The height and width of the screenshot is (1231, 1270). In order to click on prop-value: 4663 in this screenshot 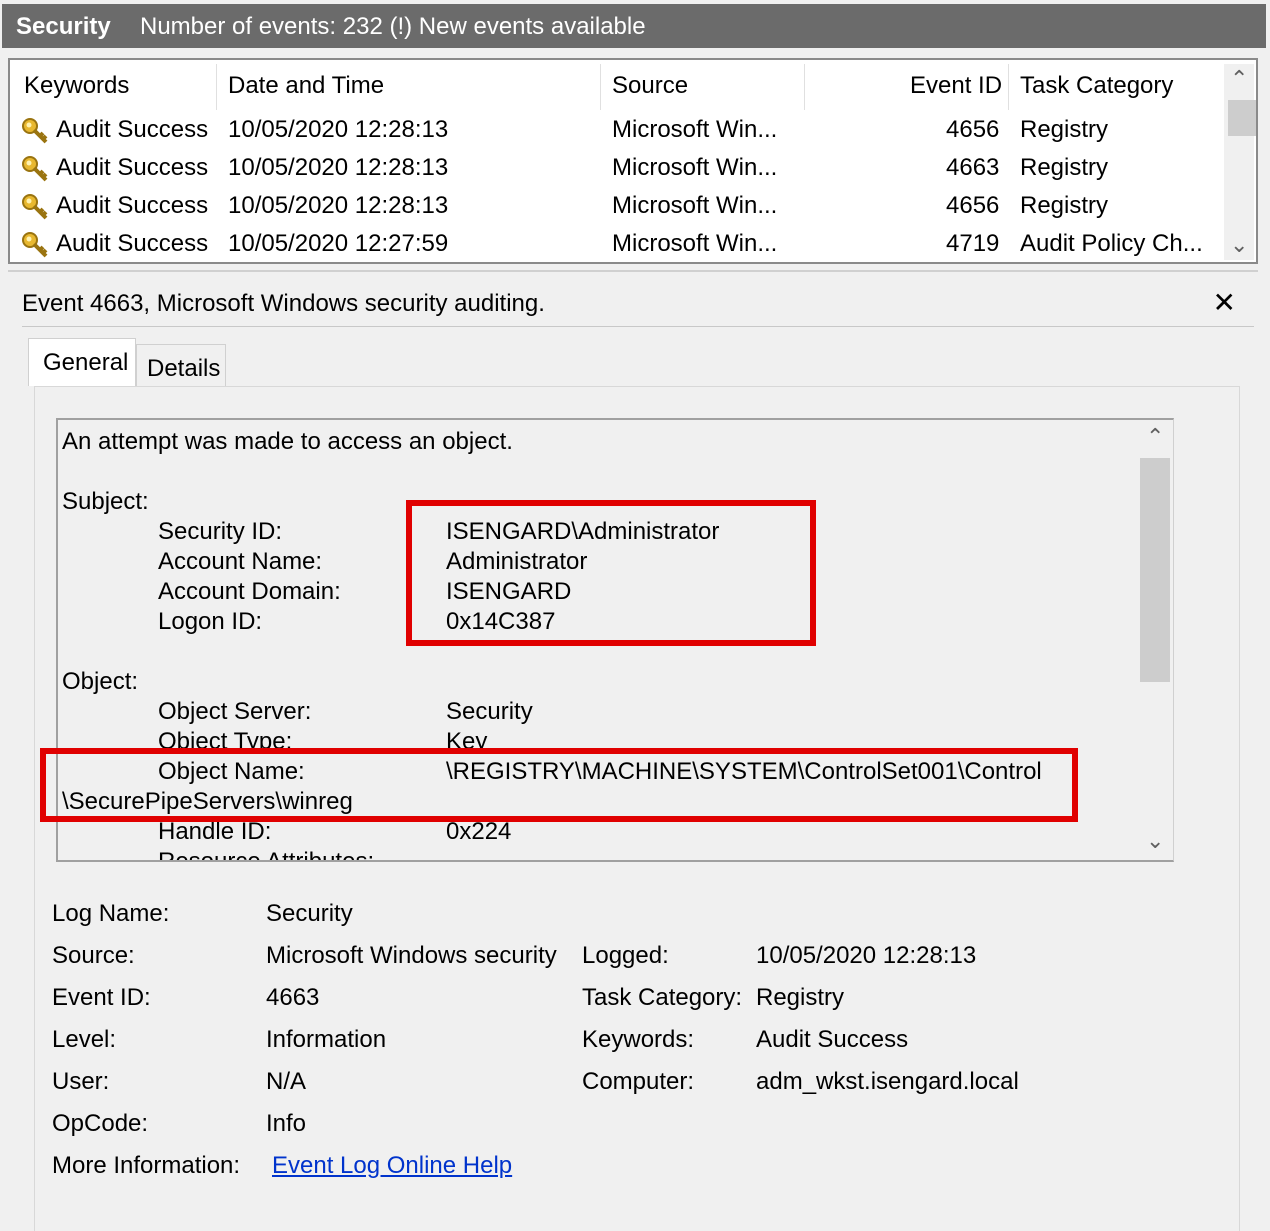, I will do `click(293, 997)`.